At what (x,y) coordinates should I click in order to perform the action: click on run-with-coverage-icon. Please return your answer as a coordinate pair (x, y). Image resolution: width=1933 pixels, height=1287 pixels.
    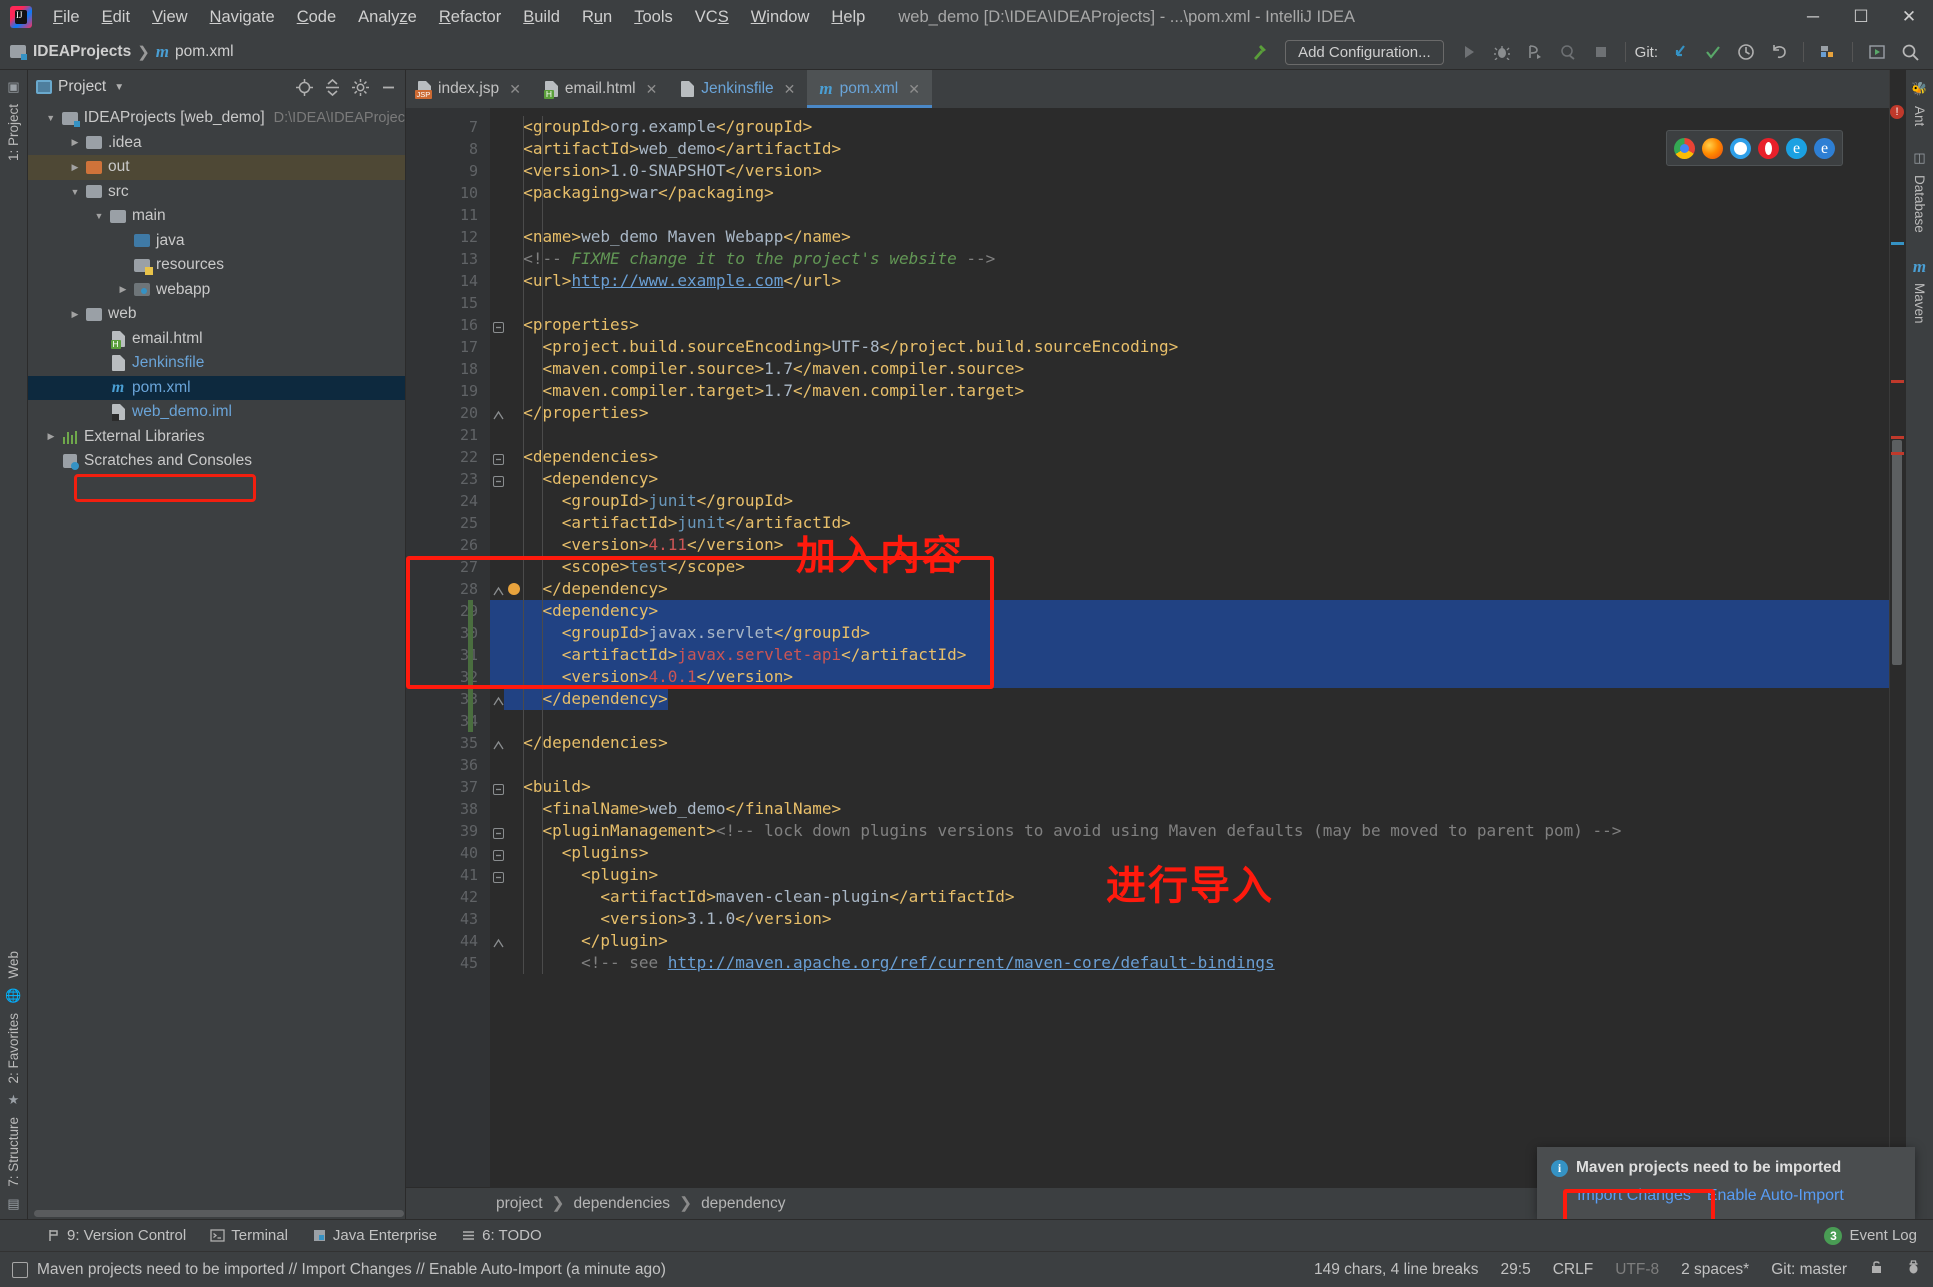
    Looking at the image, I should click on (1535, 52).